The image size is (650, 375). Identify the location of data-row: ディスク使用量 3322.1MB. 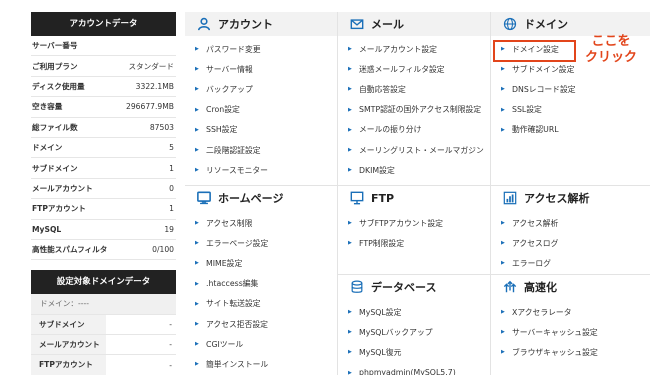
(103, 87).